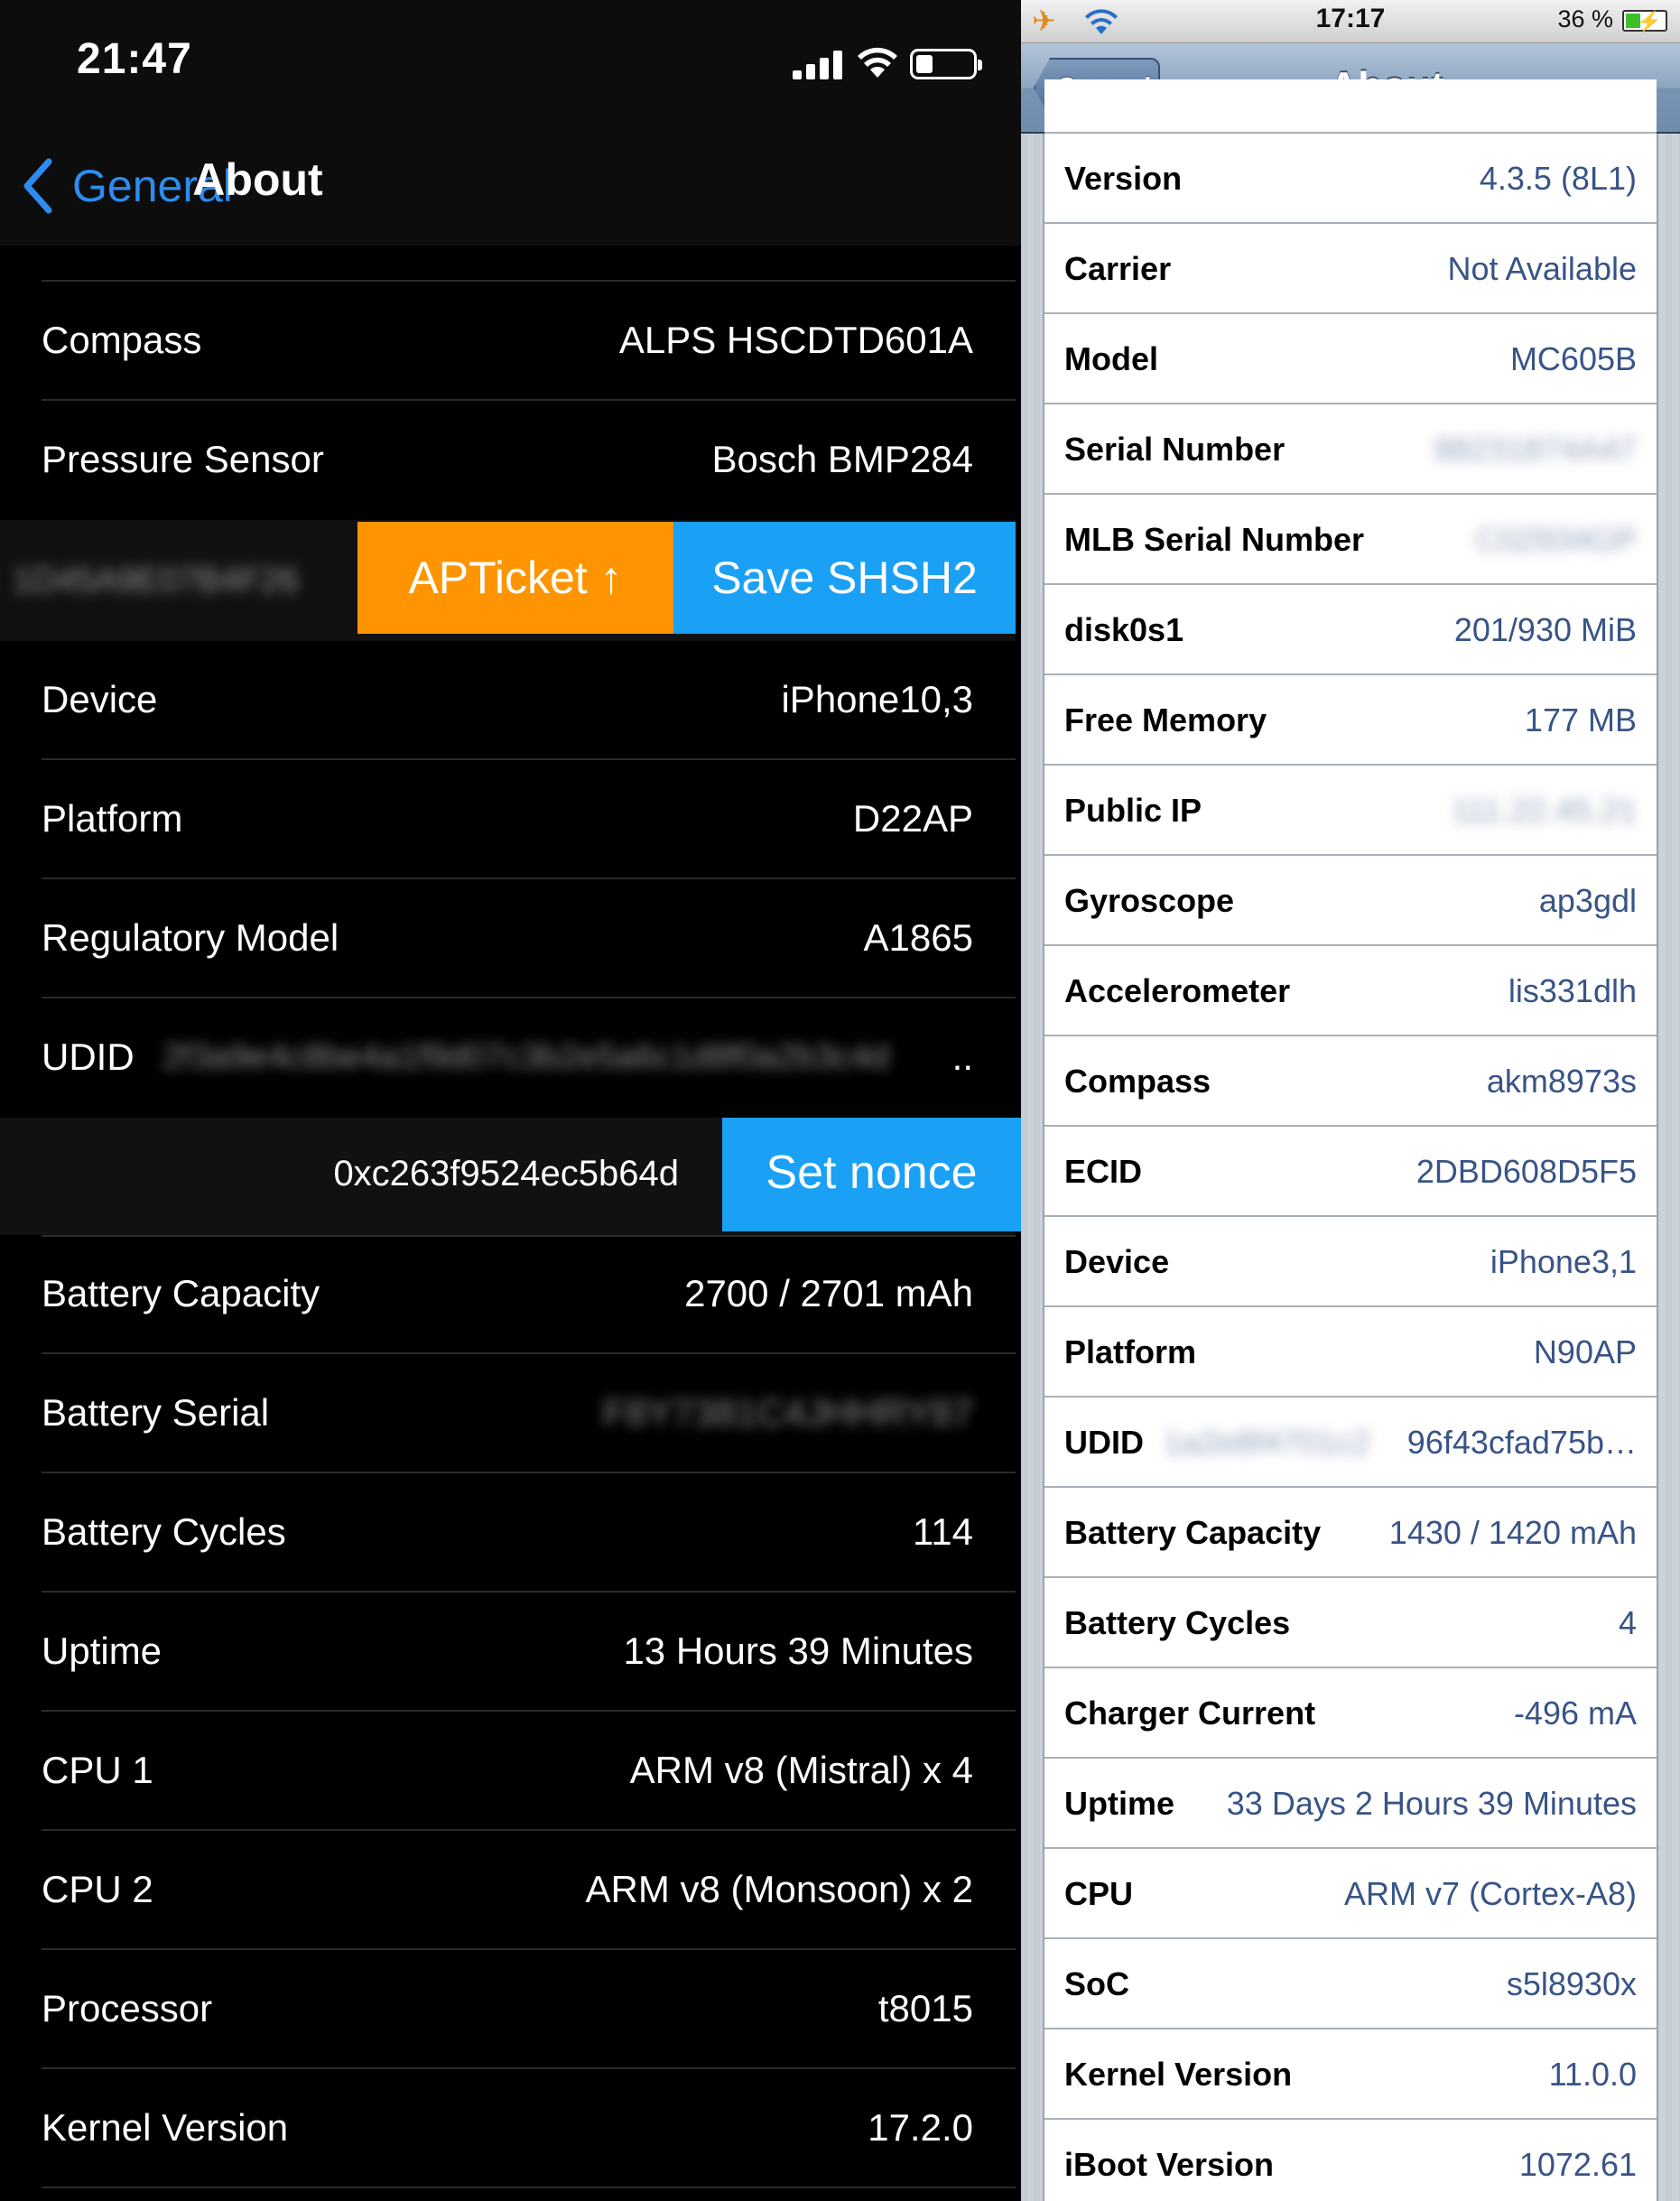 This screenshot has height=2201, width=1680. What do you see at coordinates (1350, 179) in the screenshot?
I see `list-item: Version 4.3.5 (8L1)` at bounding box center [1350, 179].